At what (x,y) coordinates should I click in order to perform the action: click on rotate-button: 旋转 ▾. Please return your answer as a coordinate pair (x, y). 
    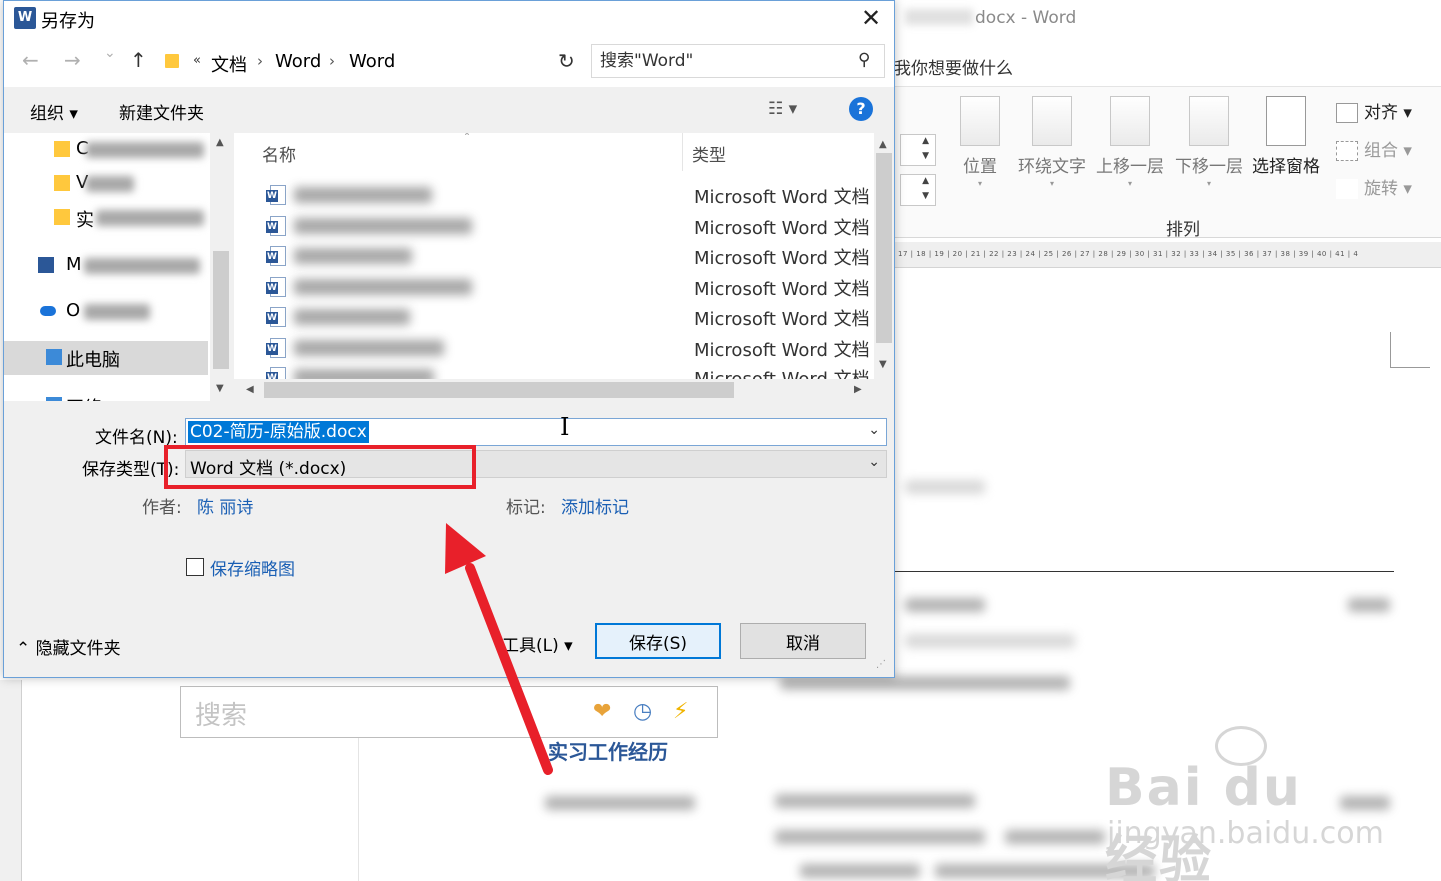
    Looking at the image, I should click on (1374, 186).